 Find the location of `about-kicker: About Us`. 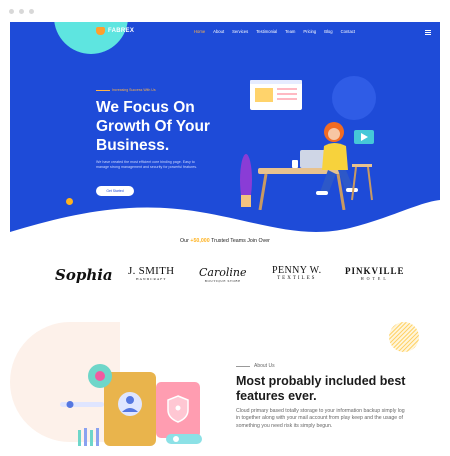

about-kicker: About Us is located at coordinates (255, 366).